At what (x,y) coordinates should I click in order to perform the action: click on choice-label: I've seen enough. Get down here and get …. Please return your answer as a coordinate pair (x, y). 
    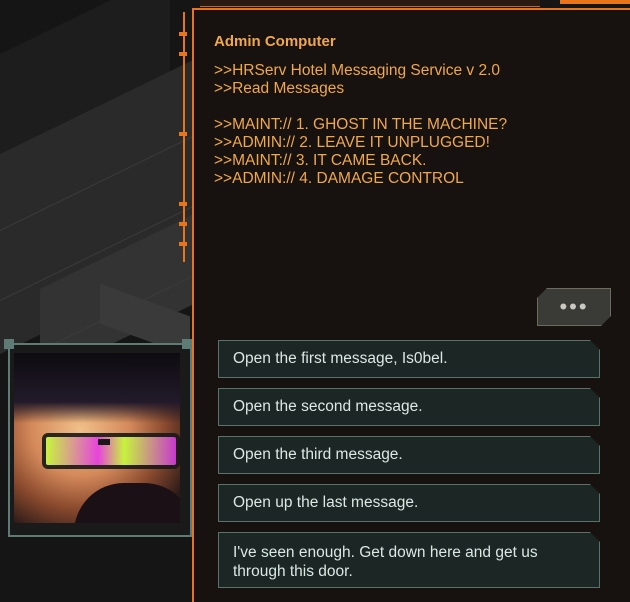
    Looking at the image, I should click on (385, 562).